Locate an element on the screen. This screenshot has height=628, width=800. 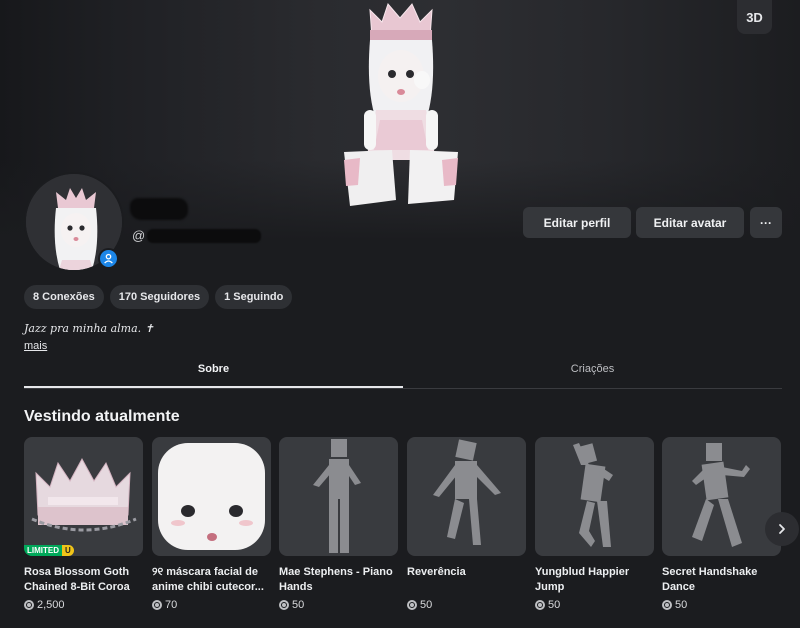
following-pill: 1 Seguindo is located at coordinates (254, 297).